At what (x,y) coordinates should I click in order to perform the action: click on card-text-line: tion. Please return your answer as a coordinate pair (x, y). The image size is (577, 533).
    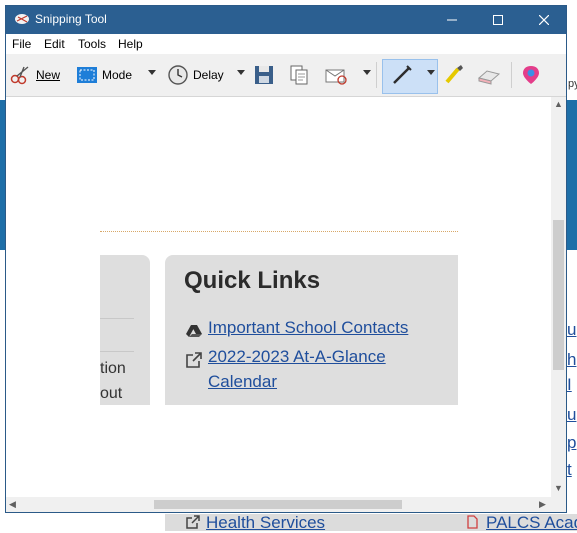
    Looking at the image, I should click on (113, 368).